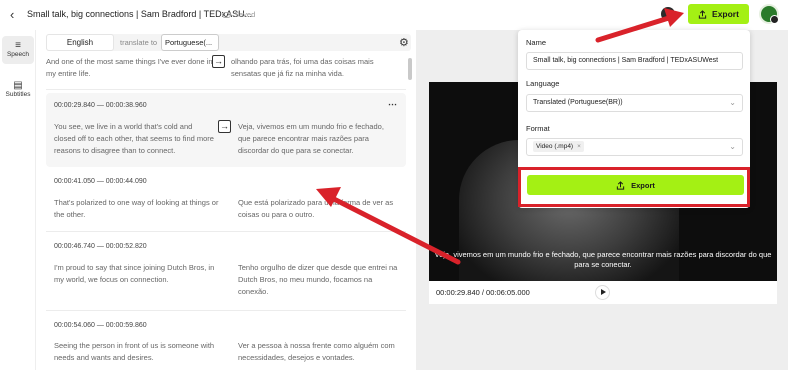 The height and width of the screenshot is (370, 788). I want to click on avatar, so click(769, 14).